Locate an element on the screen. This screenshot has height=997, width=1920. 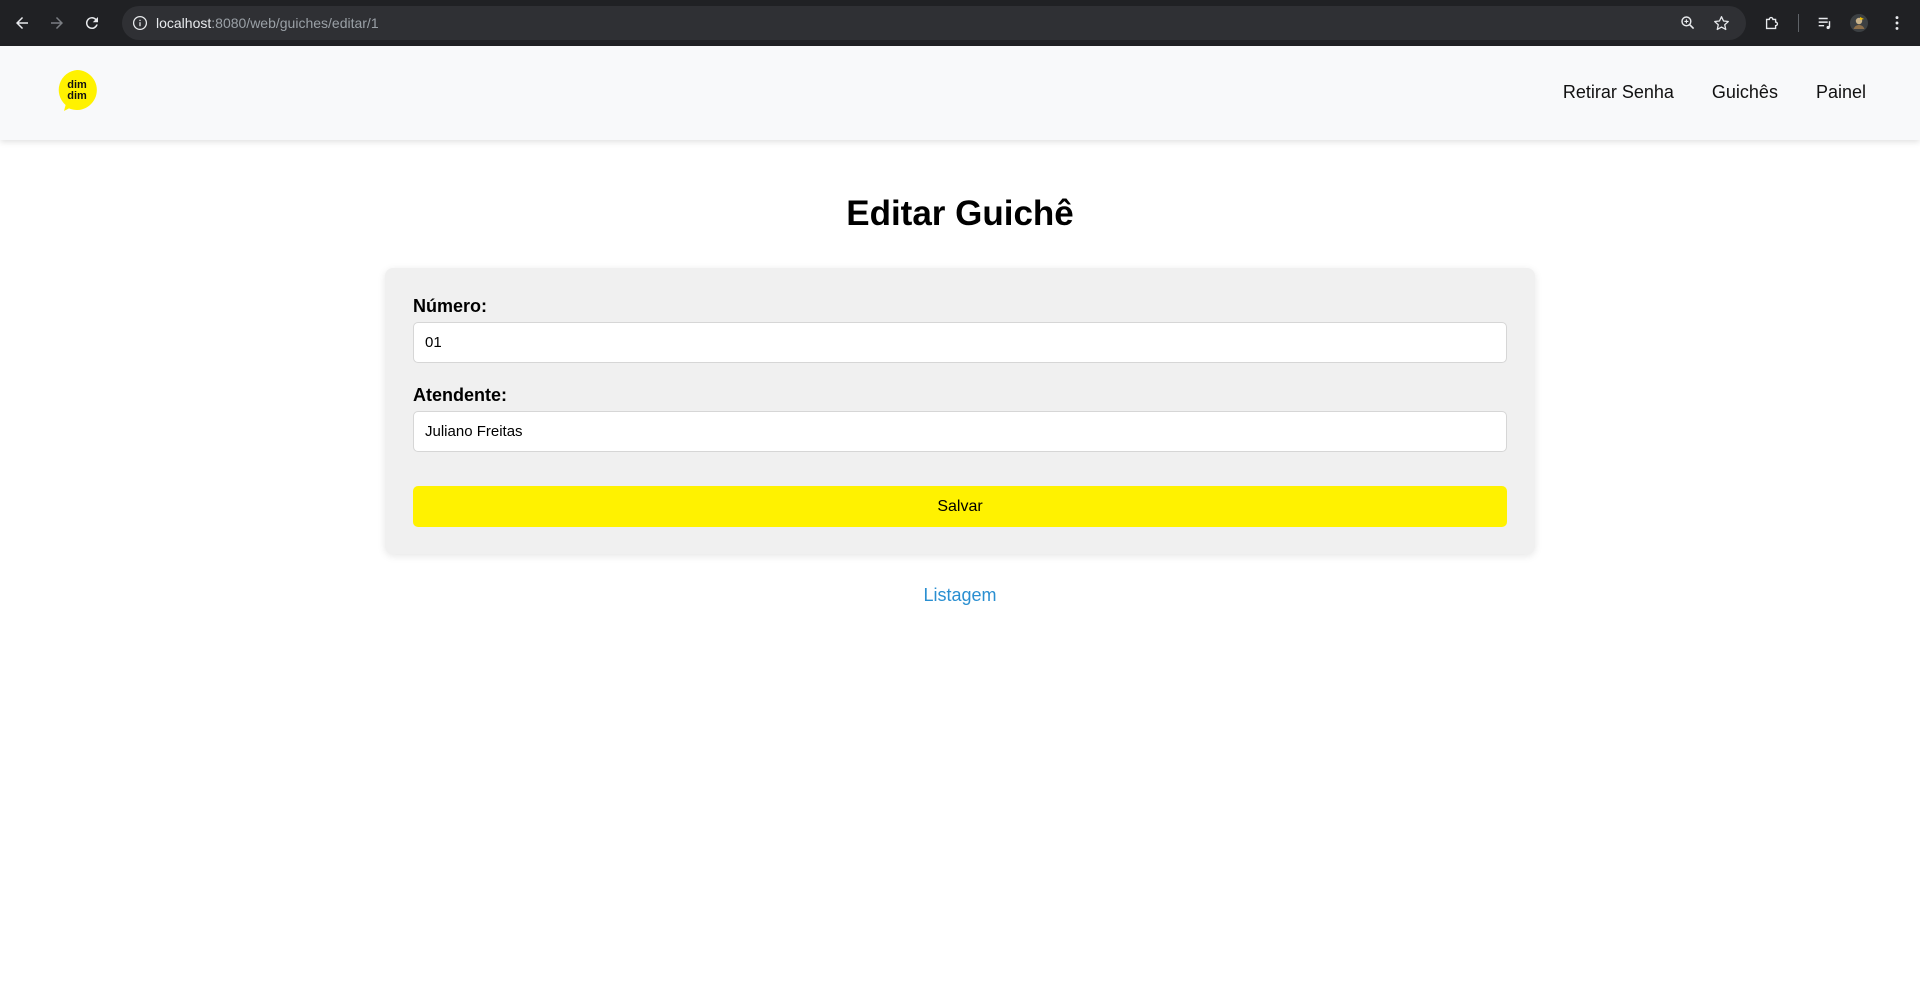
page-title: Editar Guichê is located at coordinates (960, 213).